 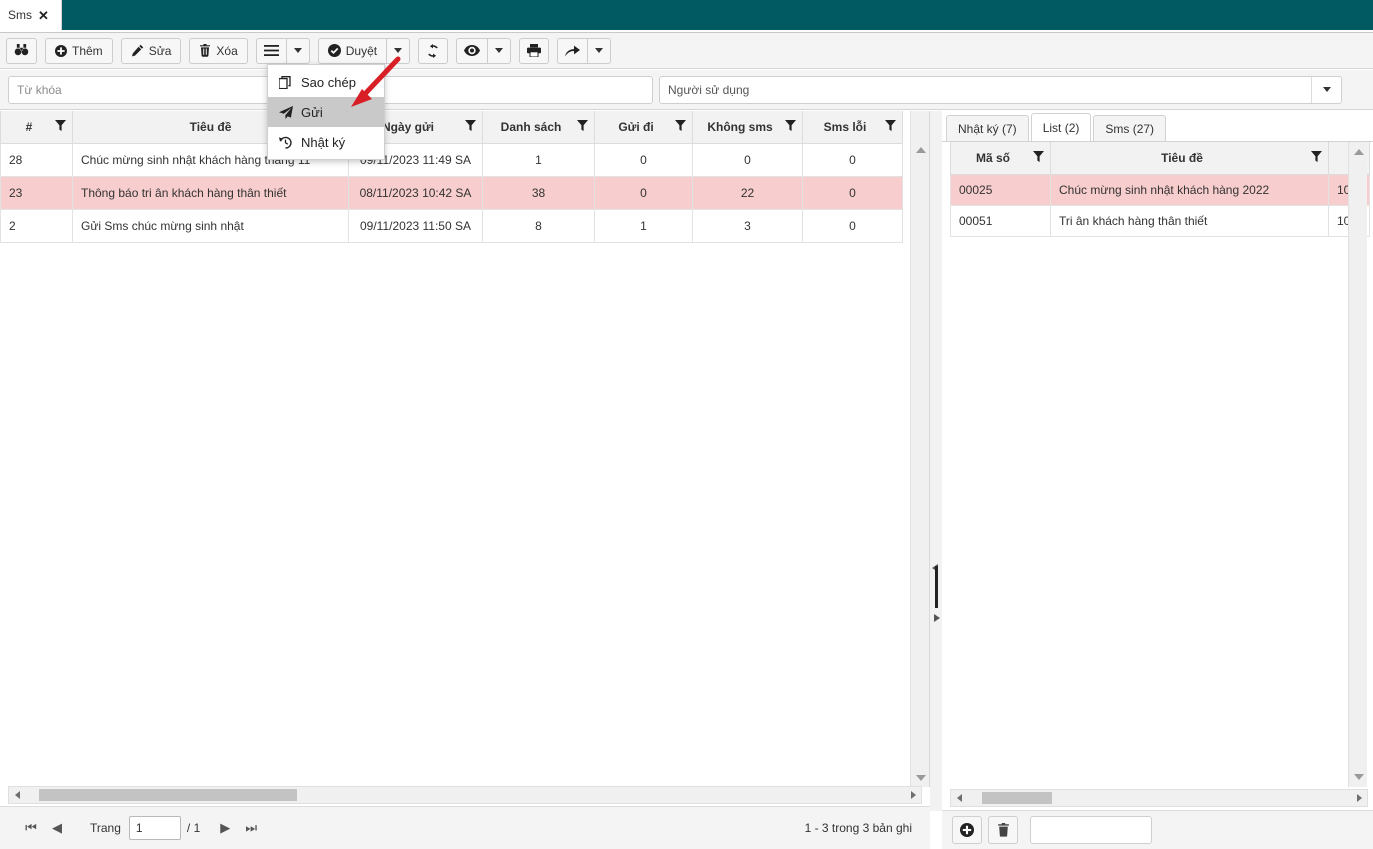 I want to click on splitter-collapse-right-icon, so click(x=936, y=618).